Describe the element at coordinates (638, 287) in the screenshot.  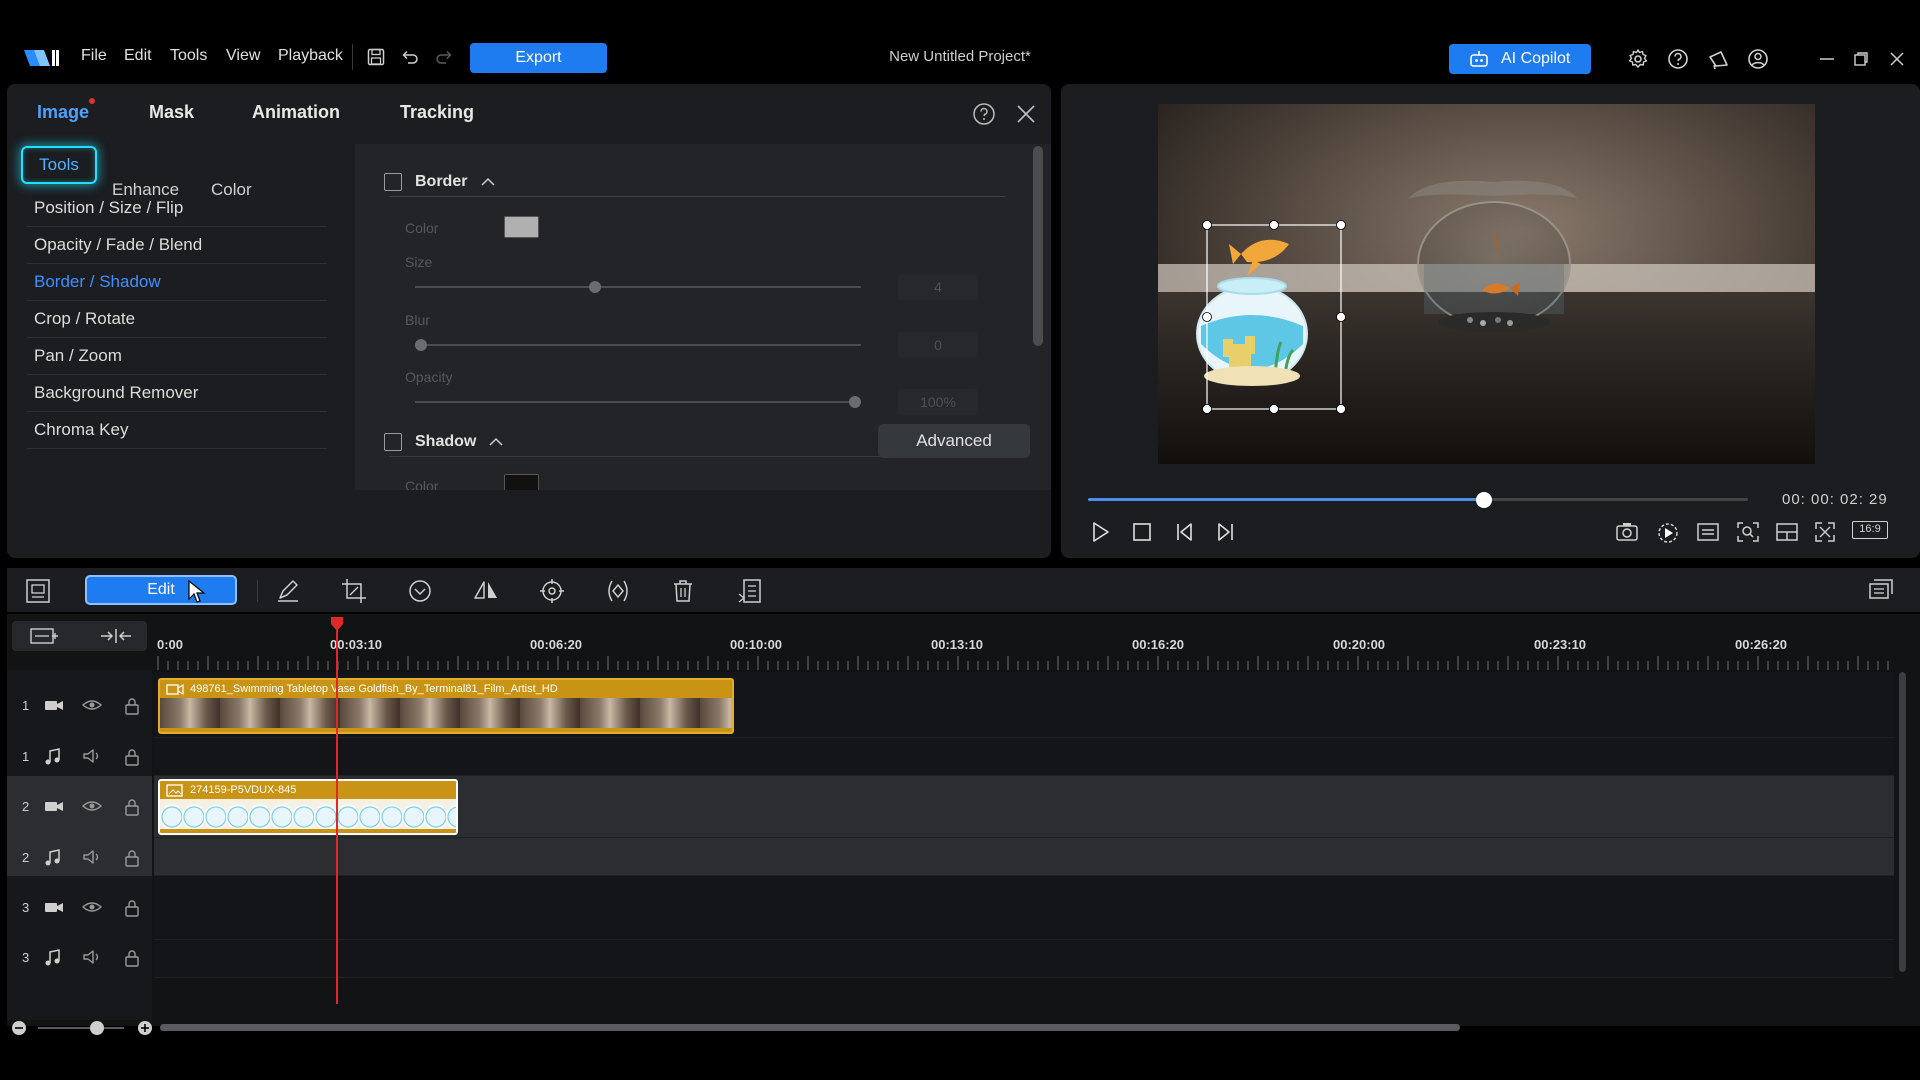
I see `border-size-slider` at that location.